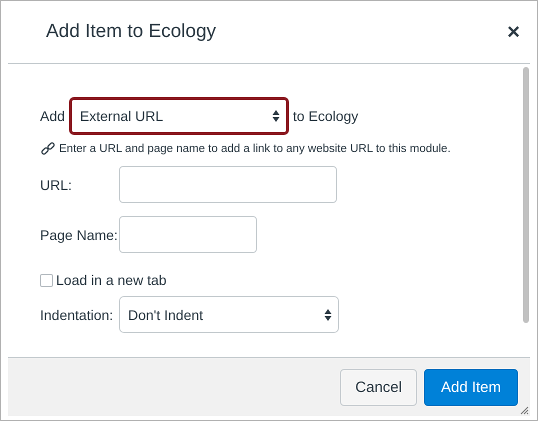 The image size is (538, 421). Describe the element at coordinates (178, 116) in the screenshot. I see `item-type-select: External URL` at that location.